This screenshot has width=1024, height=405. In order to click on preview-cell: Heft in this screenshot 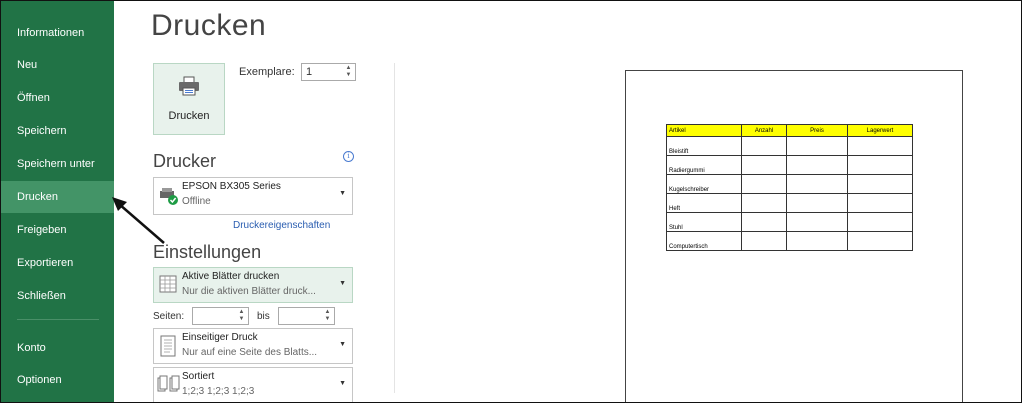, I will do `click(704, 203)`.